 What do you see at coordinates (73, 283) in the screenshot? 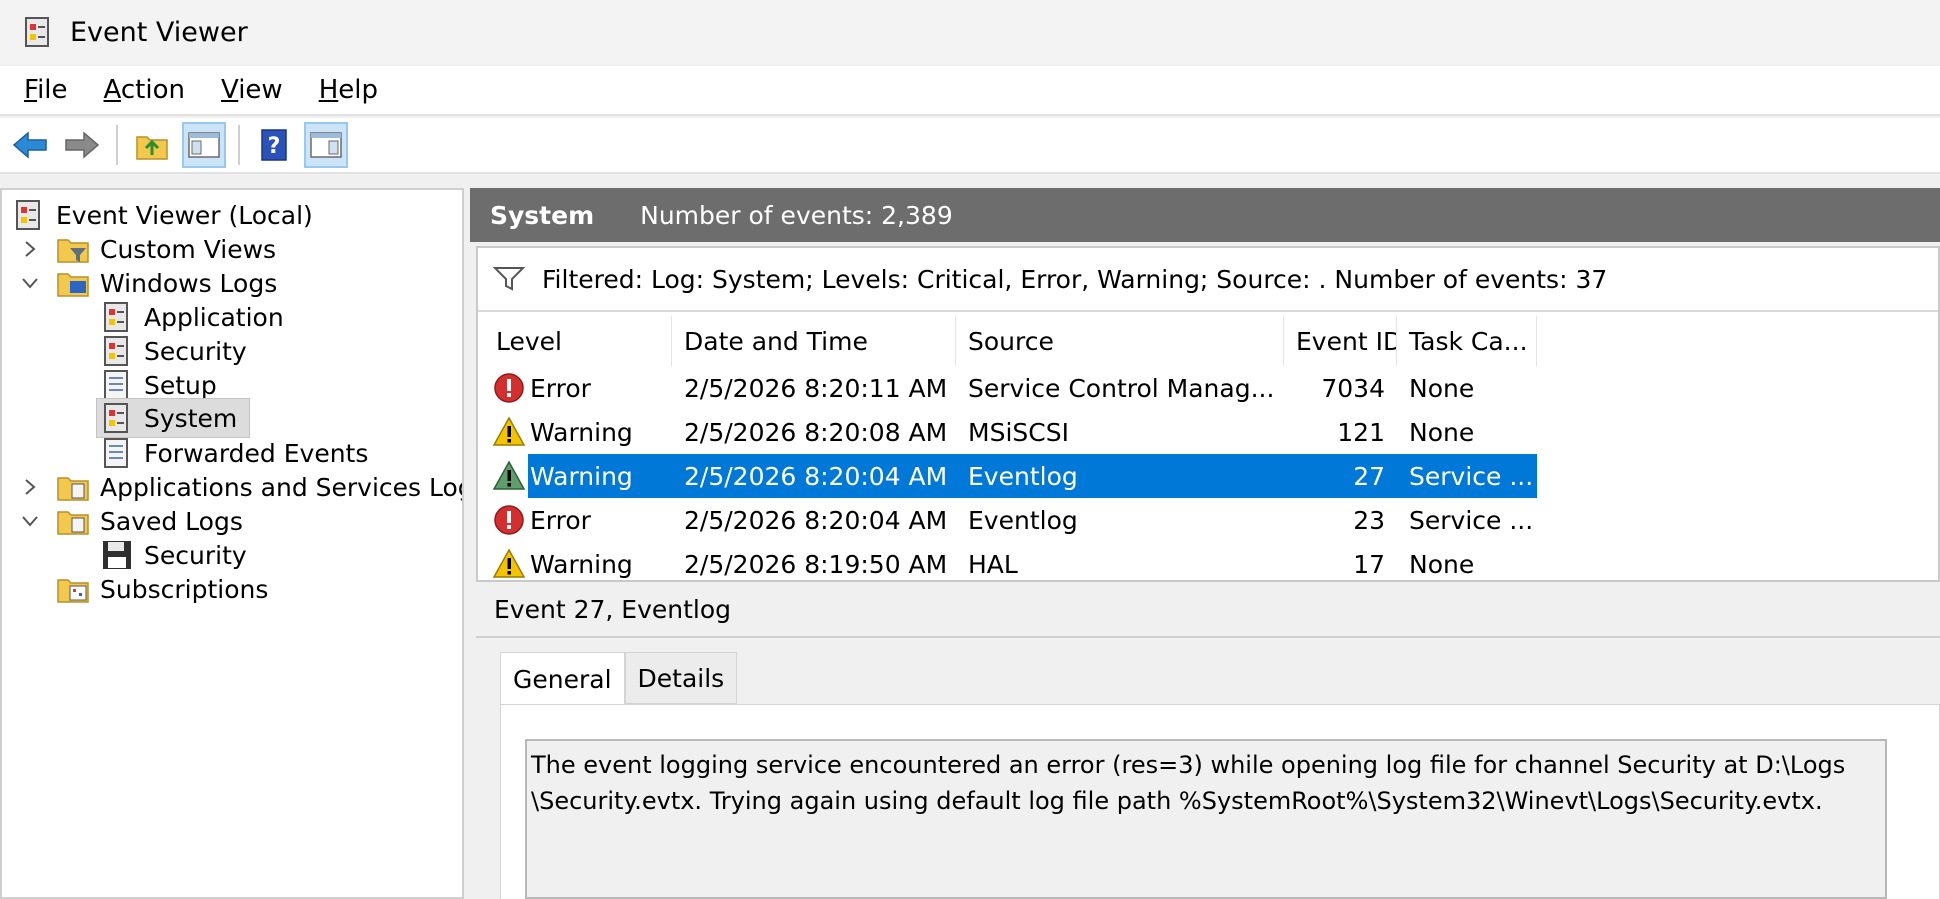
I see `windows-folder-icon` at bounding box center [73, 283].